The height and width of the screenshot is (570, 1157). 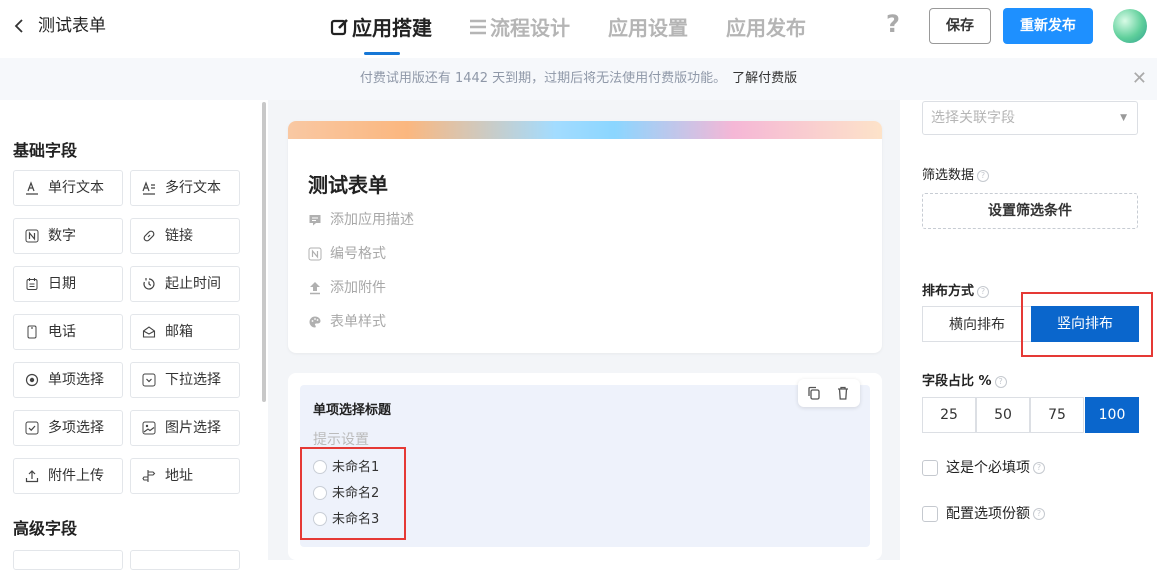 I want to click on back-chevron-icon, so click(x=19, y=29).